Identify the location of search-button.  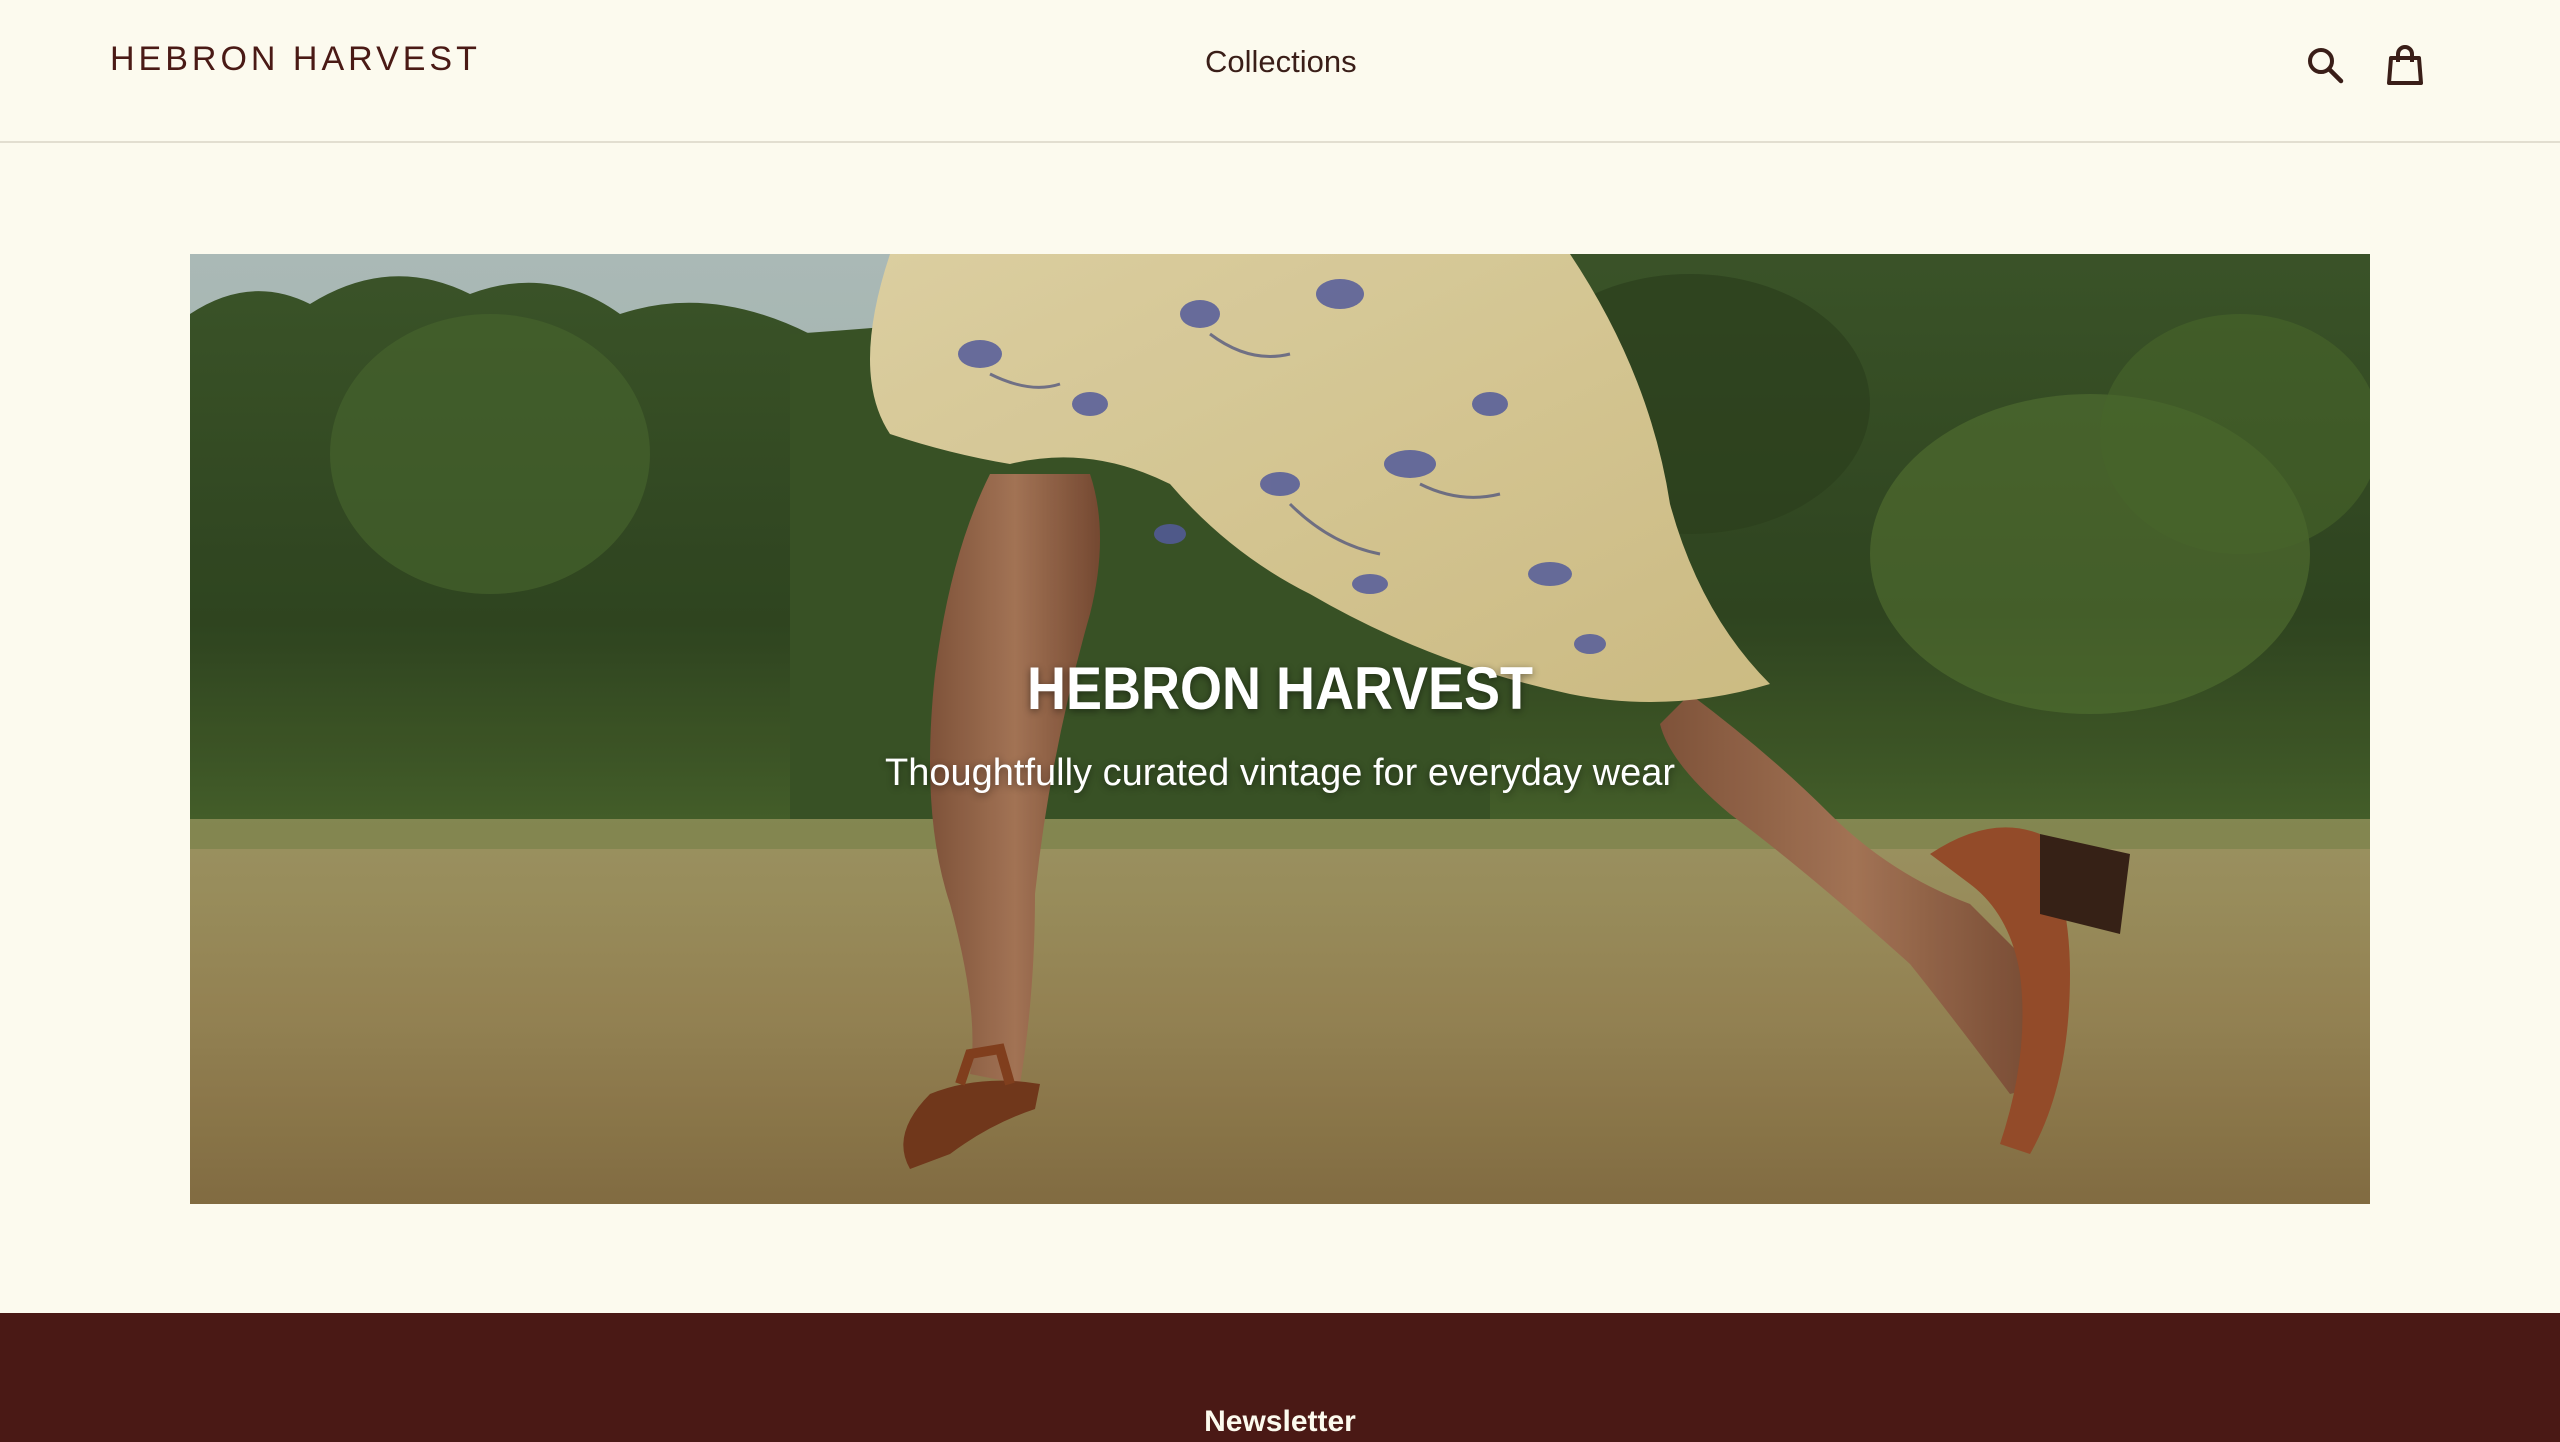
(2325, 65).